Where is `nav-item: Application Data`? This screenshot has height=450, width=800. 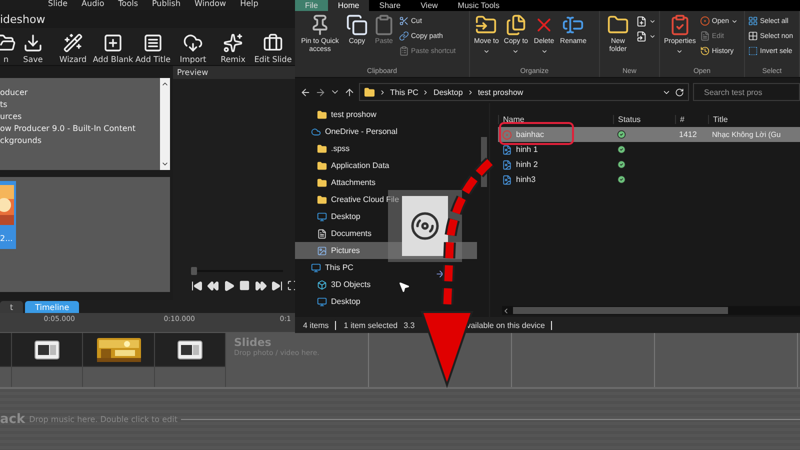
nav-item: Application Data is located at coordinates (386, 165).